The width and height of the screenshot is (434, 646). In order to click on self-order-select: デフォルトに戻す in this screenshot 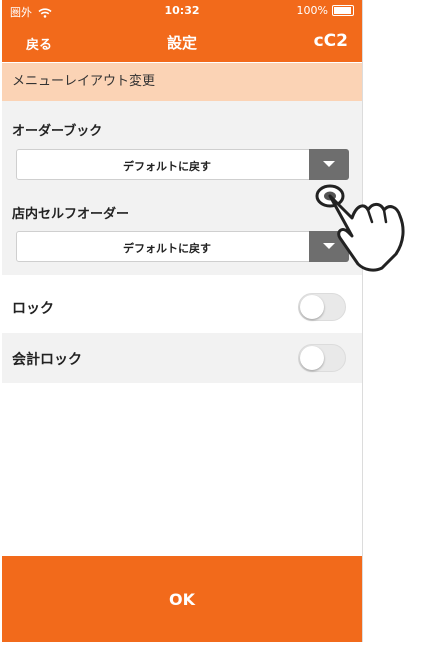, I will do `click(182, 246)`.